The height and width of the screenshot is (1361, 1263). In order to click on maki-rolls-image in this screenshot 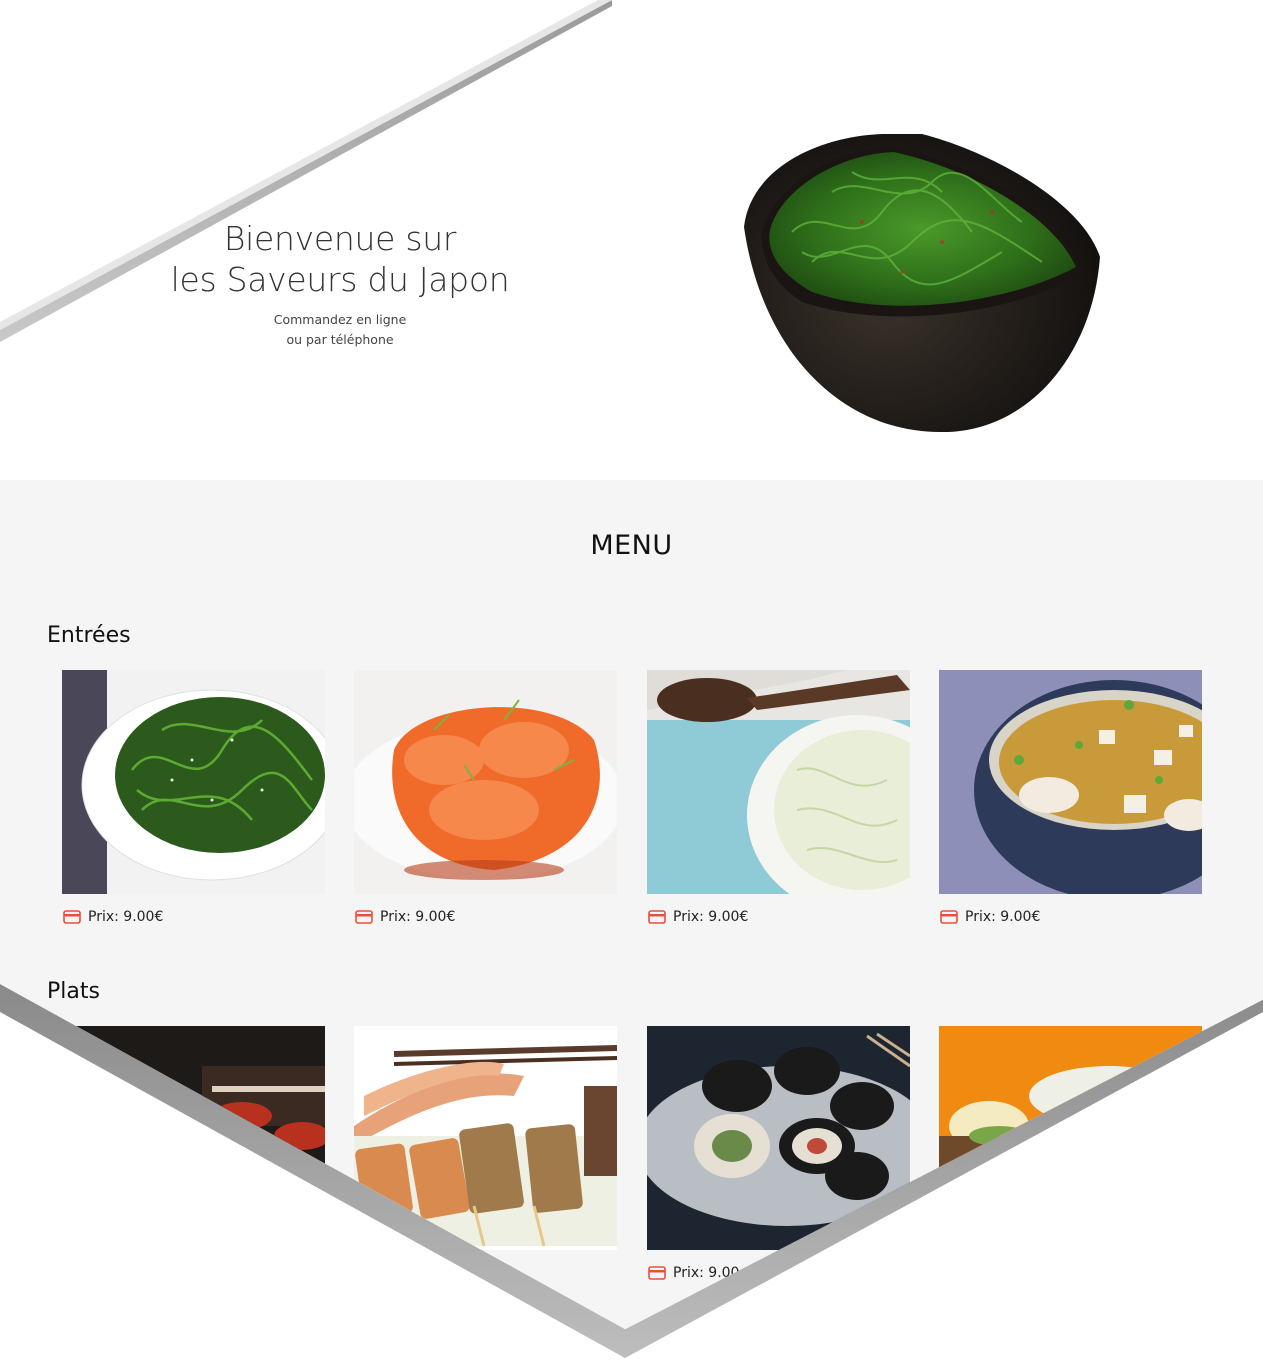, I will do `click(778, 1138)`.